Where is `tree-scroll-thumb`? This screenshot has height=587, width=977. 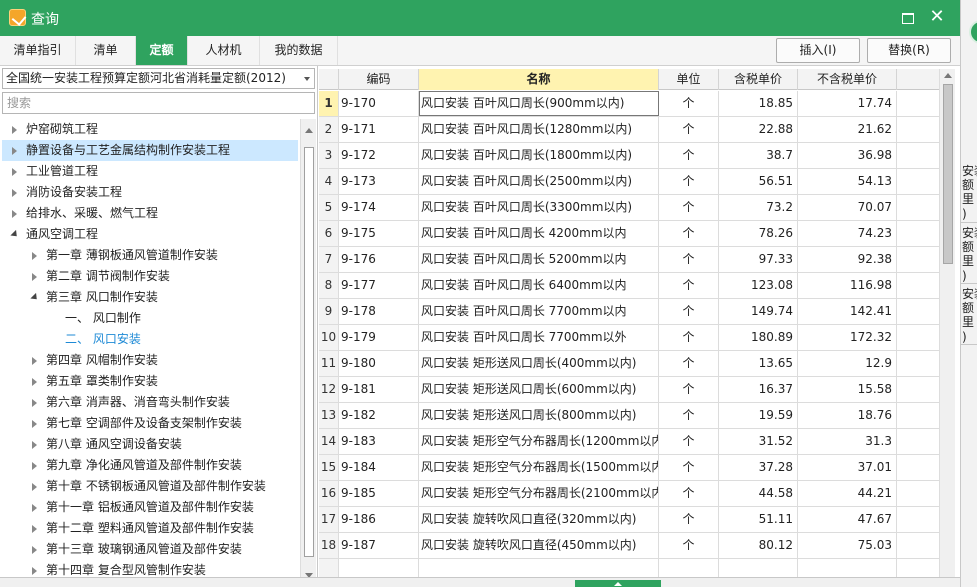 tree-scroll-thumb is located at coordinates (309, 352).